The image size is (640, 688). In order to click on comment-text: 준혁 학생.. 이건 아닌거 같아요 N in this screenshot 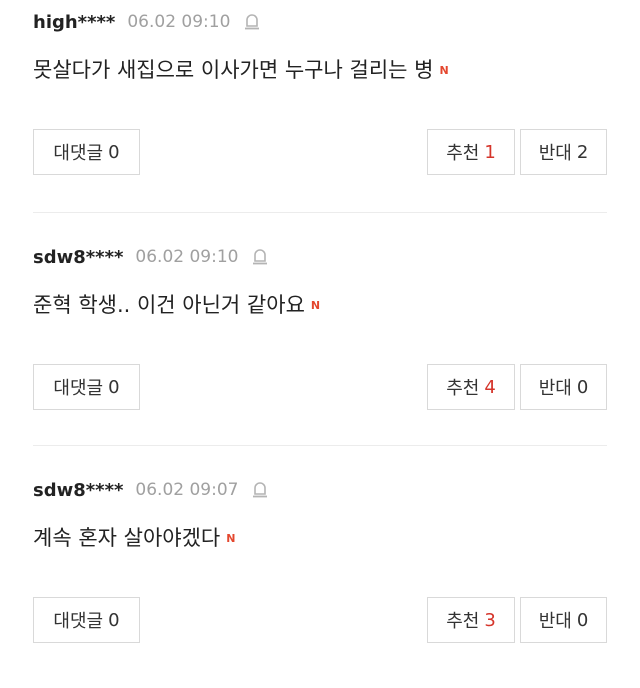, I will do `click(176, 304)`.